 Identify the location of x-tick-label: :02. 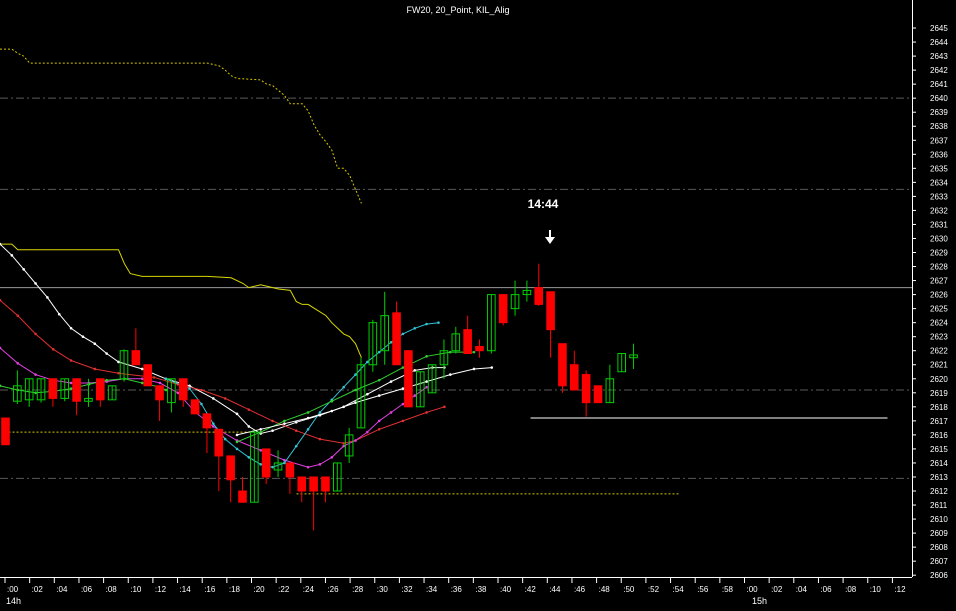
(777, 589).